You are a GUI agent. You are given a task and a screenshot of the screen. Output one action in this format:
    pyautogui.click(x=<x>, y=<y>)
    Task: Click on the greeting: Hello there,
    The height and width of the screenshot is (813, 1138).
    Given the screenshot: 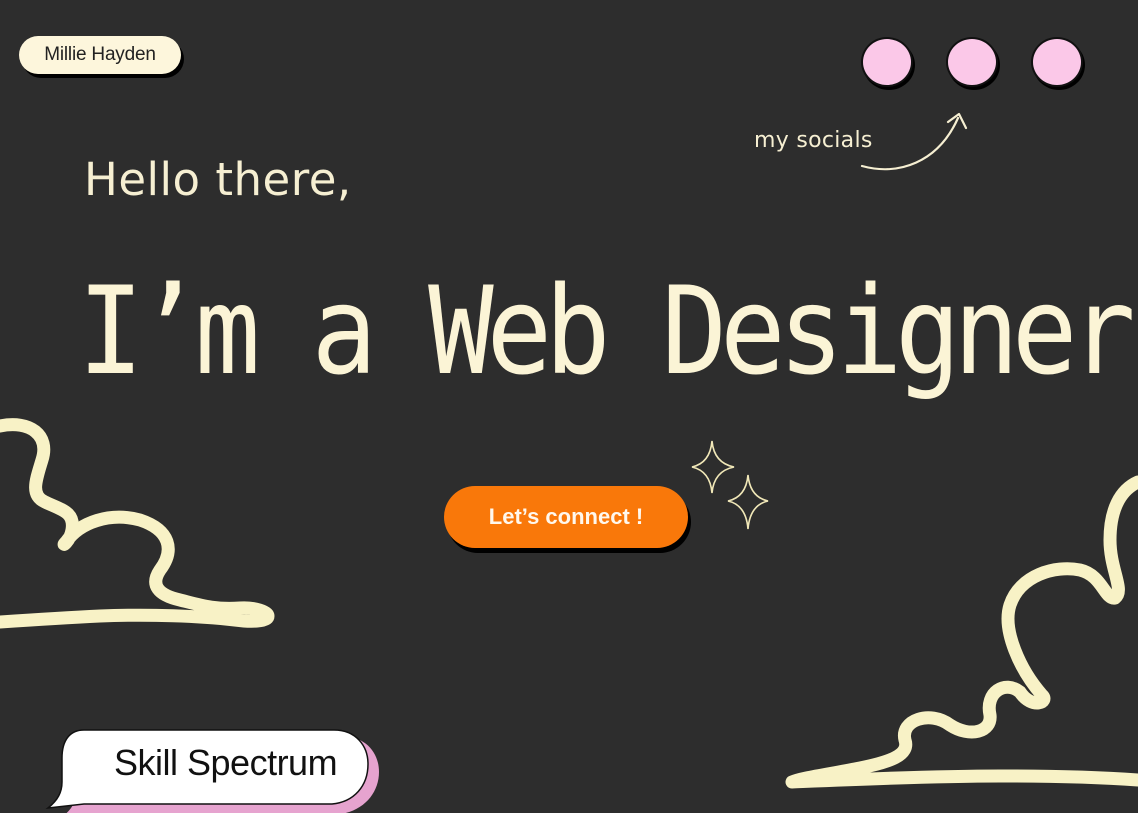 What is the action you would take?
    pyautogui.click(x=218, y=179)
    